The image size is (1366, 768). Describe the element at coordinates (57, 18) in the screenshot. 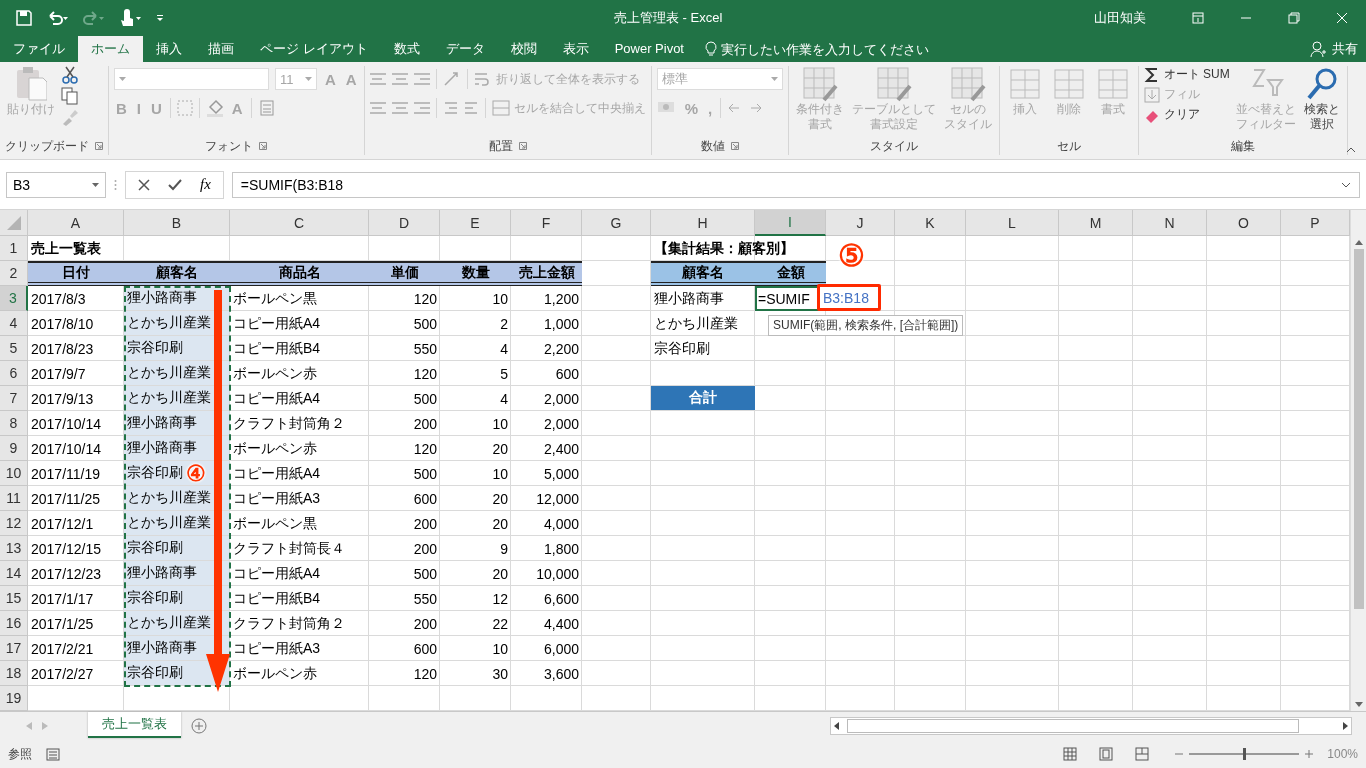

I see `undo-icon` at that location.